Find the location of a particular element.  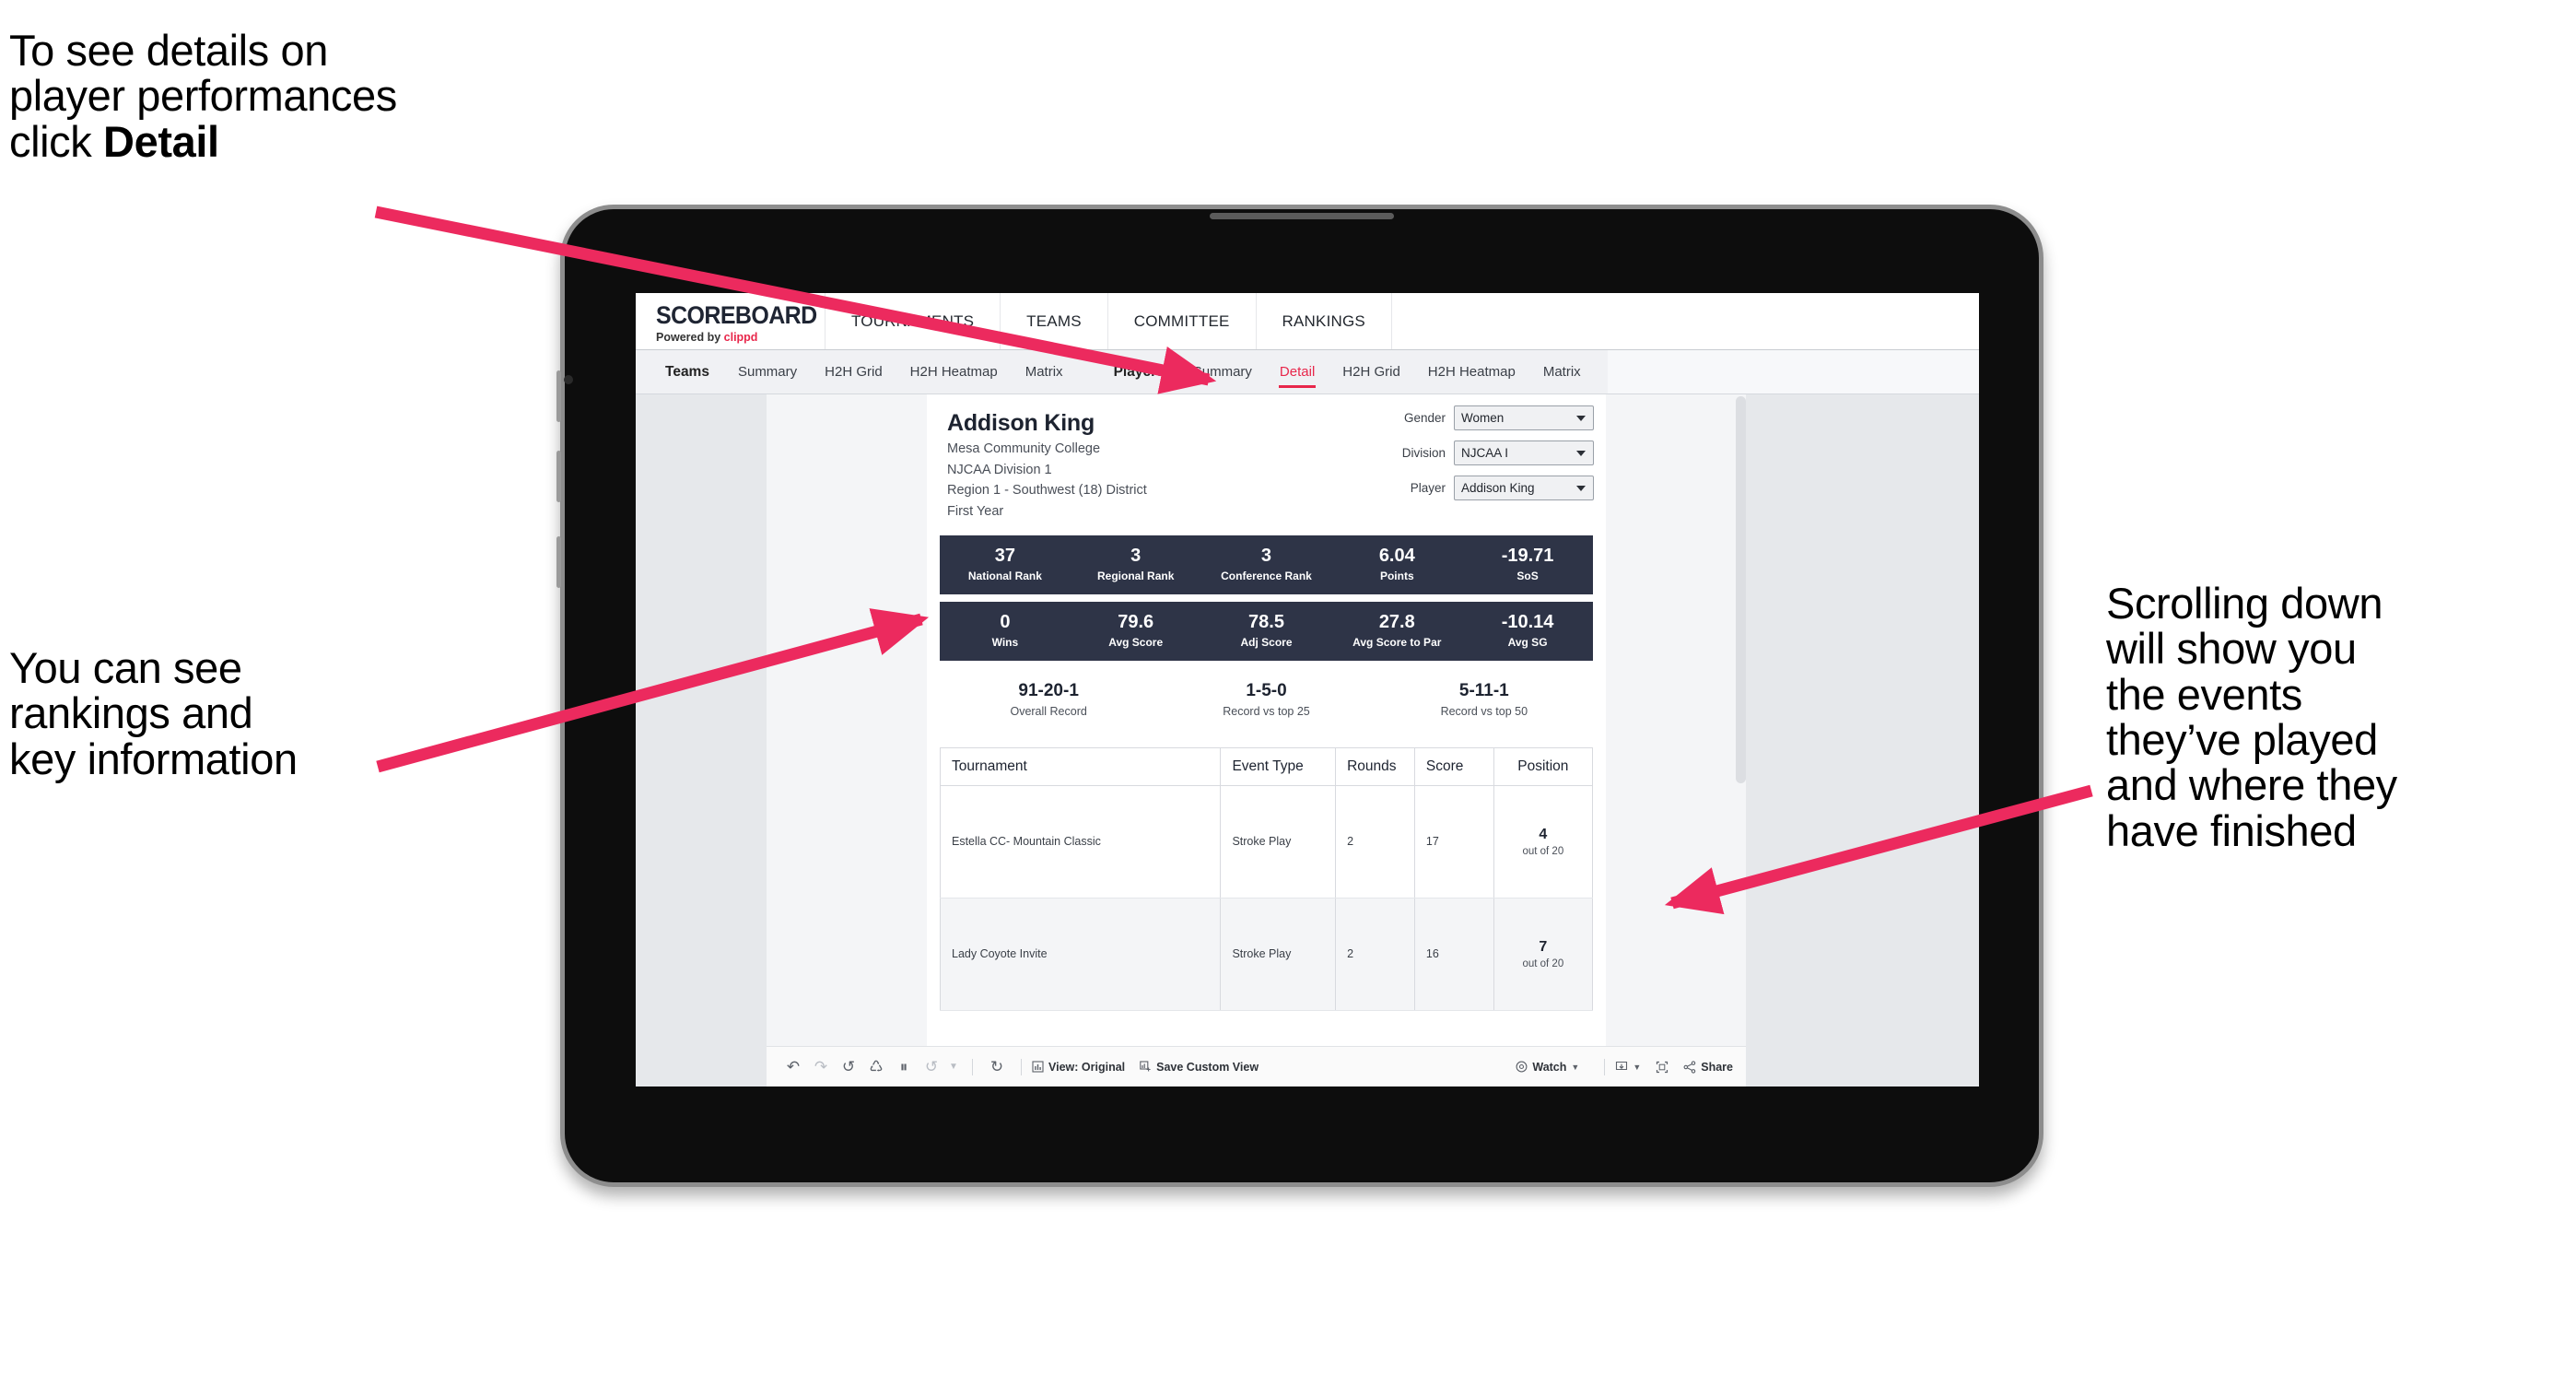

stat-value: 79.6 is located at coordinates (1136, 622).